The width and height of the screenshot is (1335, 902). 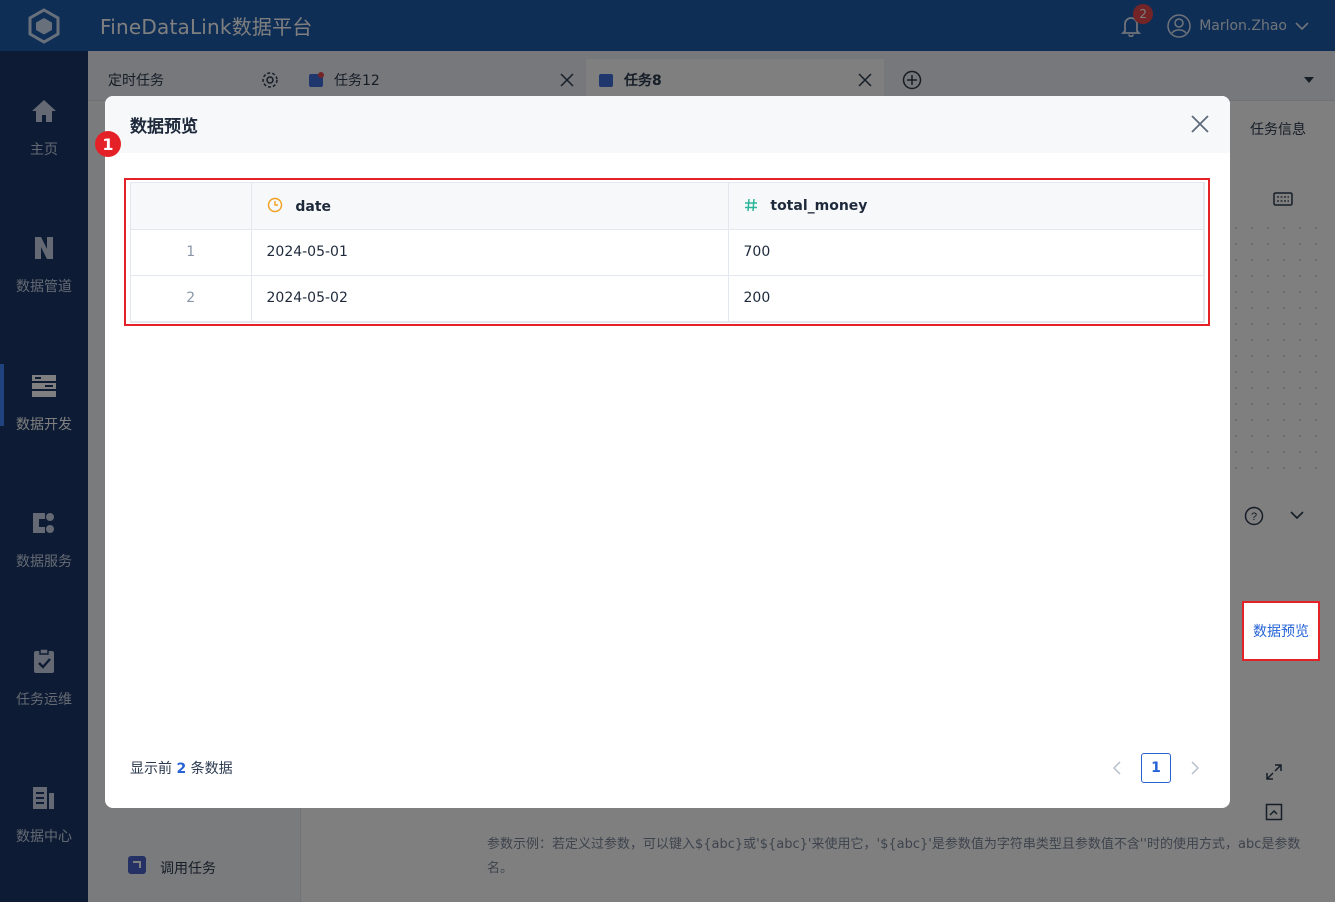 I want to click on pagination: 1, so click(x=1156, y=768).